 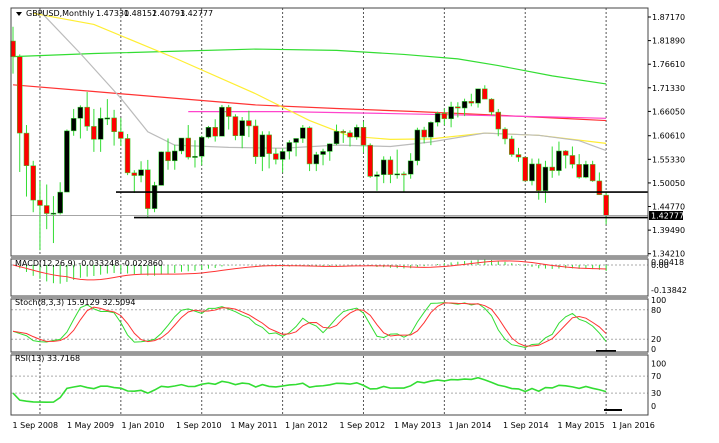 What do you see at coordinates (254, 425) in the screenshot?
I see `date-tick-label: 1 May 2011` at bounding box center [254, 425].